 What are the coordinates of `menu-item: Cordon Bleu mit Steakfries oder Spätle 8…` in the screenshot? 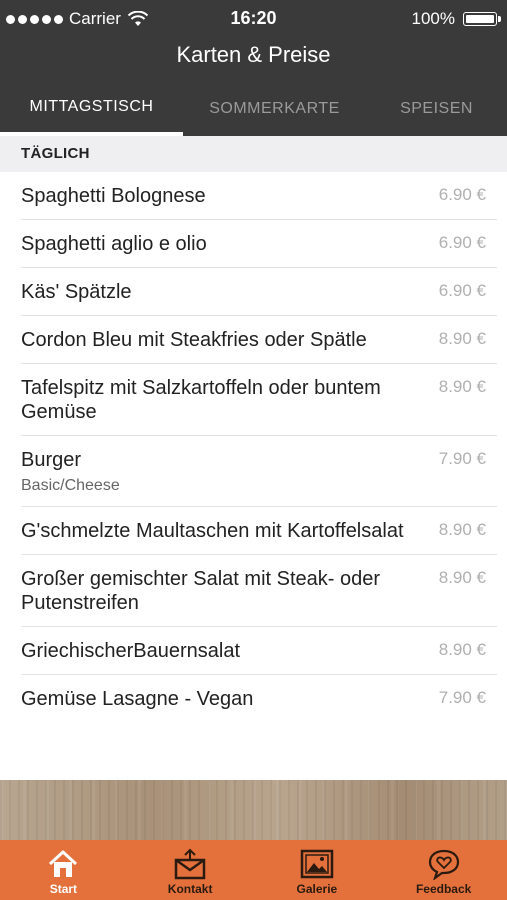 It's located at (253, 340).